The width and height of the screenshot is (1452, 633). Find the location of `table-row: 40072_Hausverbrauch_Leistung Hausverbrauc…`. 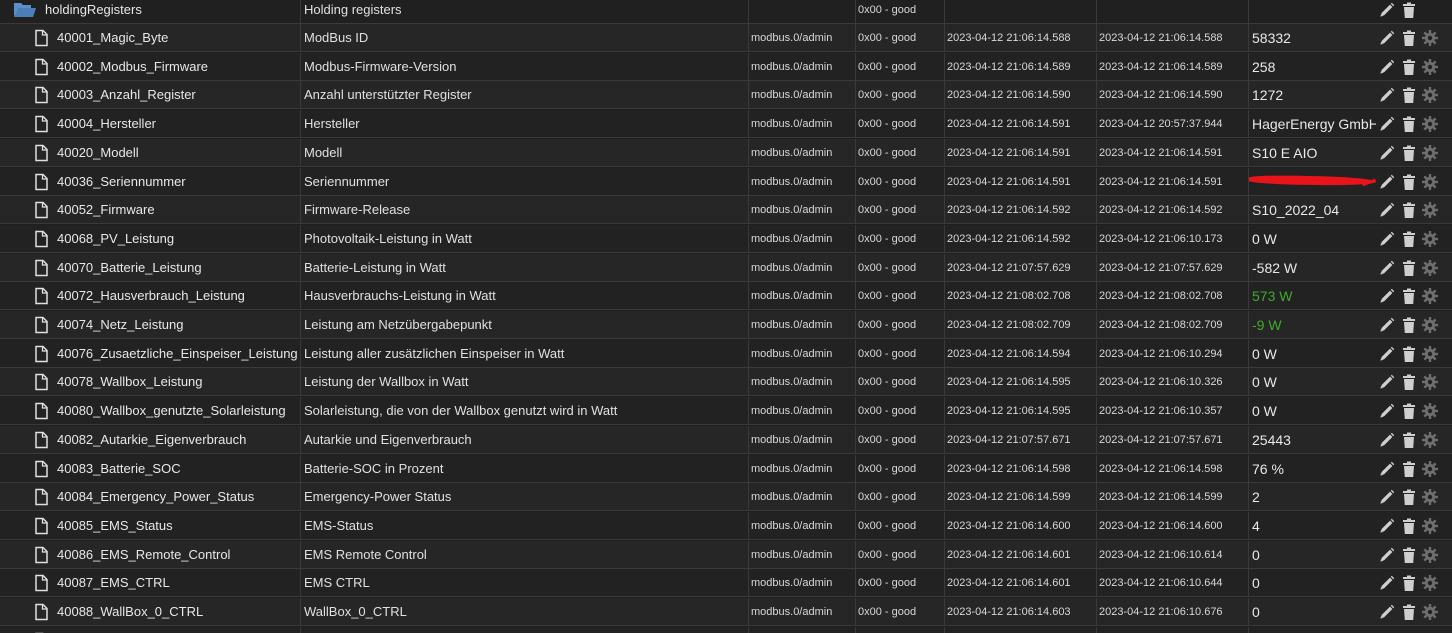

table-row: 40072_Hausverbrauch_Leistung Hausverbrauc… is located at coordinates (726, 296).